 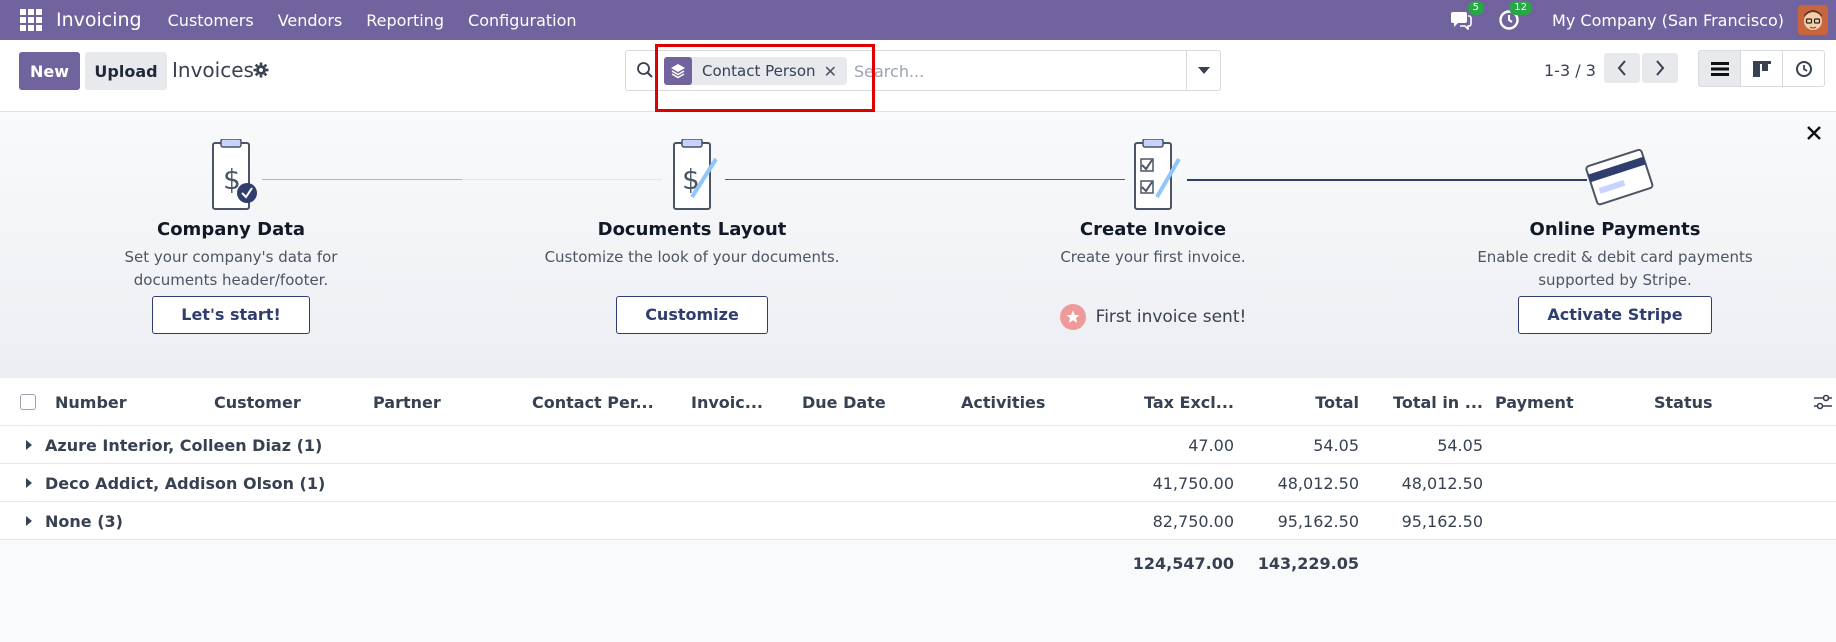 What do you see at coordinates (231, 315) in the screenshot?
I see `lets-start-button: Let's start!` at bounding box center [231, 315].